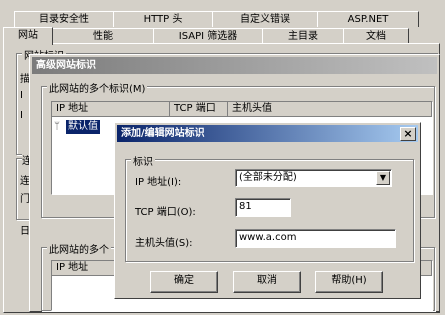 Image resolution: width=445 pixels, height=315 pixels. I want to click on tab-aspnet: ASP.NET, so click(368, 19).